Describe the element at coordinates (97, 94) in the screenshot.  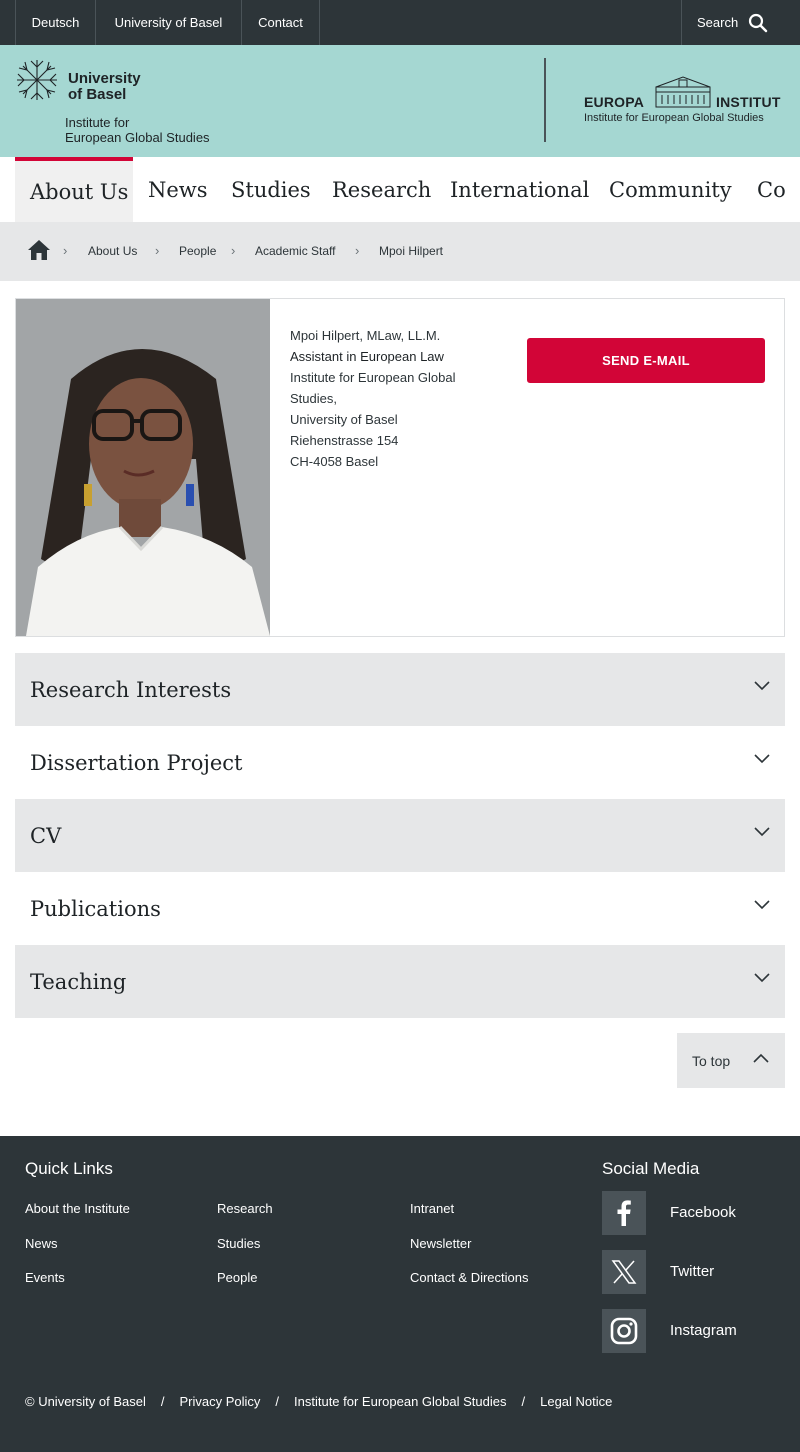
I see `university-name-line2: of Basel` at that location.